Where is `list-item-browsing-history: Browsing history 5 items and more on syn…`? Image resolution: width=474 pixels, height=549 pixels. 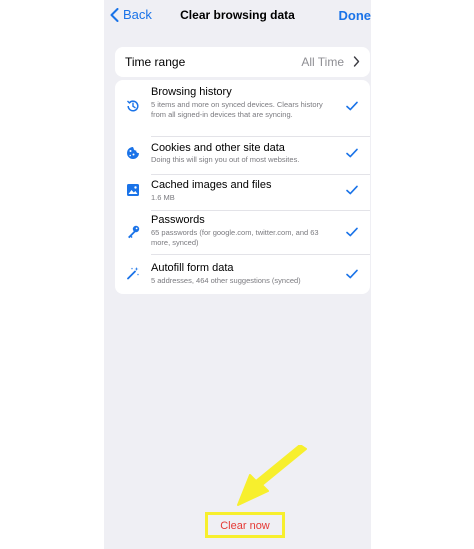
list-item-browsing-history: Browsing history 5 items and more on syn… is located at coordinates (242, 109).